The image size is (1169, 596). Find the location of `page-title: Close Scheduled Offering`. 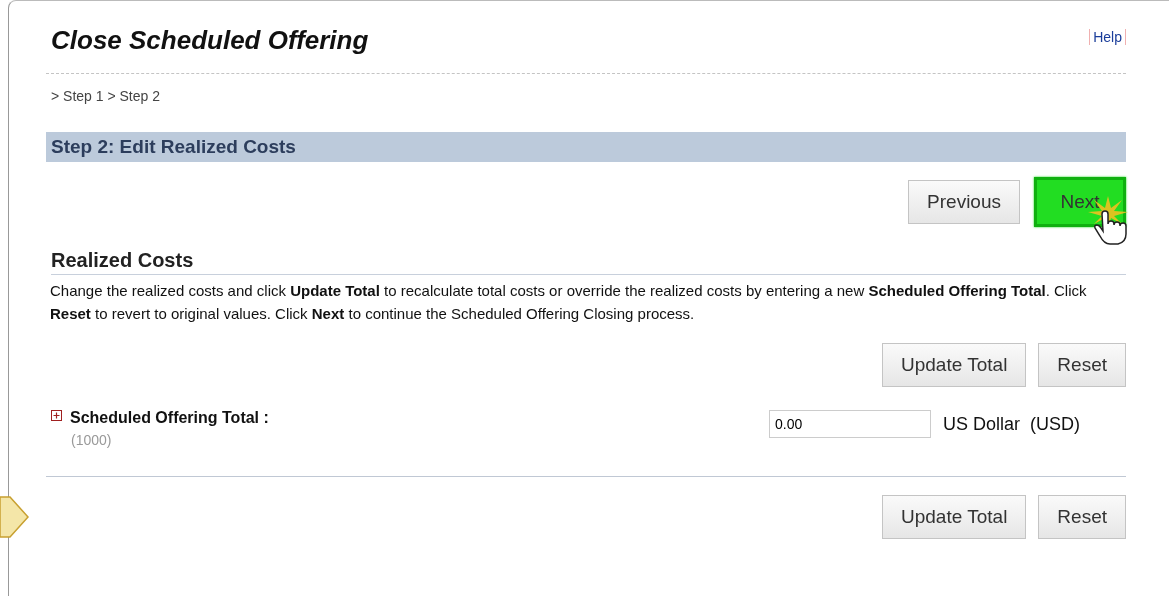

page-title: Close Scheduled Offering is located at coordinates (210, 40).